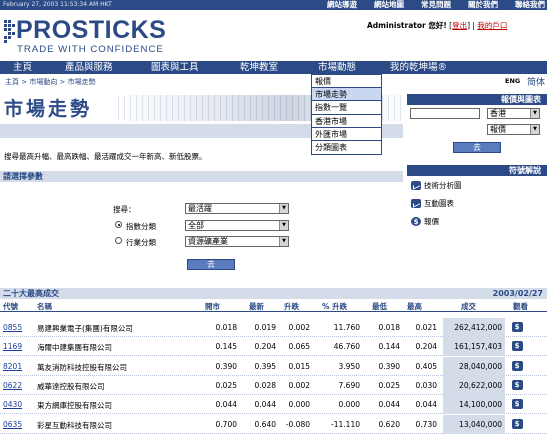  I want to click on row-code-link: 0622, so click(12, 385).